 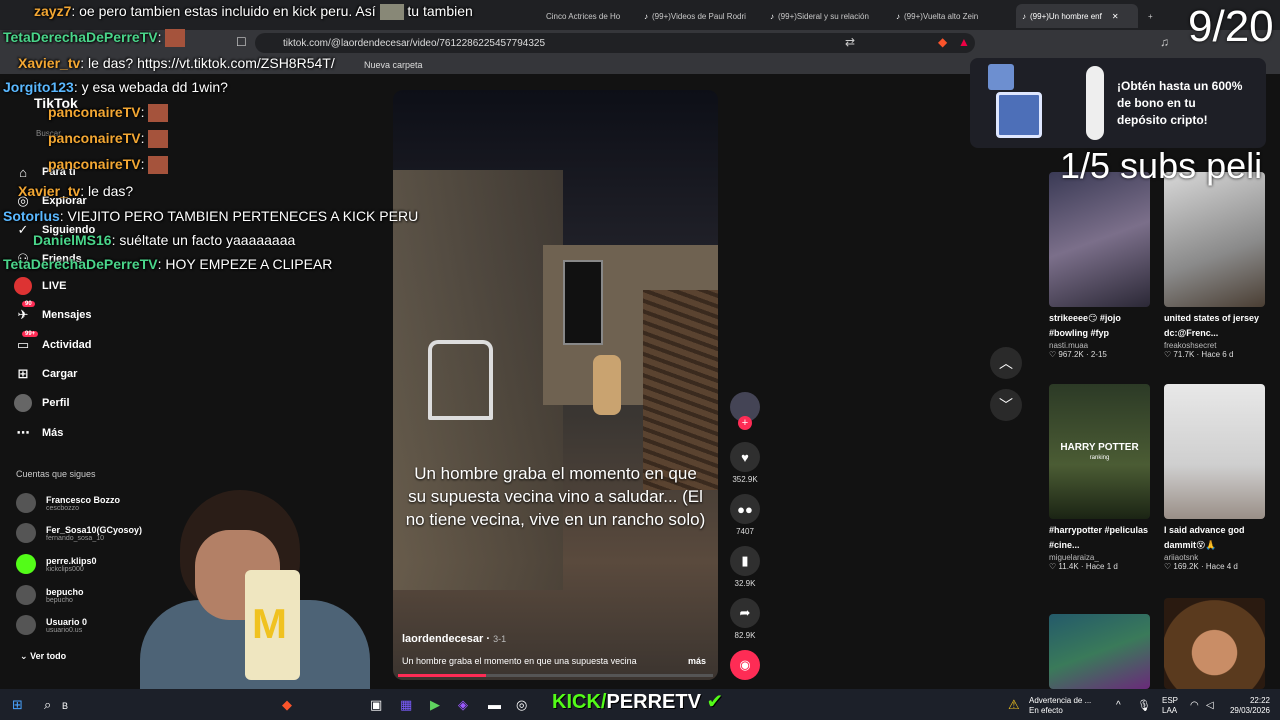 I want to click on tab-label: (99+)Un hombre enf, so click(x=1066, y=16).